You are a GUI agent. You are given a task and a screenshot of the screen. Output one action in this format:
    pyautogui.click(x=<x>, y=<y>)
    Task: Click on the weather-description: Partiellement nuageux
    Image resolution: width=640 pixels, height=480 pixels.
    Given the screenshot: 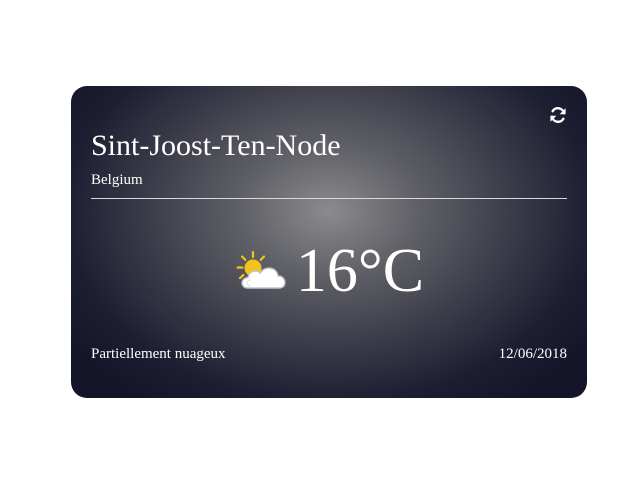 What is the action you would take?
    pyautogui.click(x=158, y=354)
    